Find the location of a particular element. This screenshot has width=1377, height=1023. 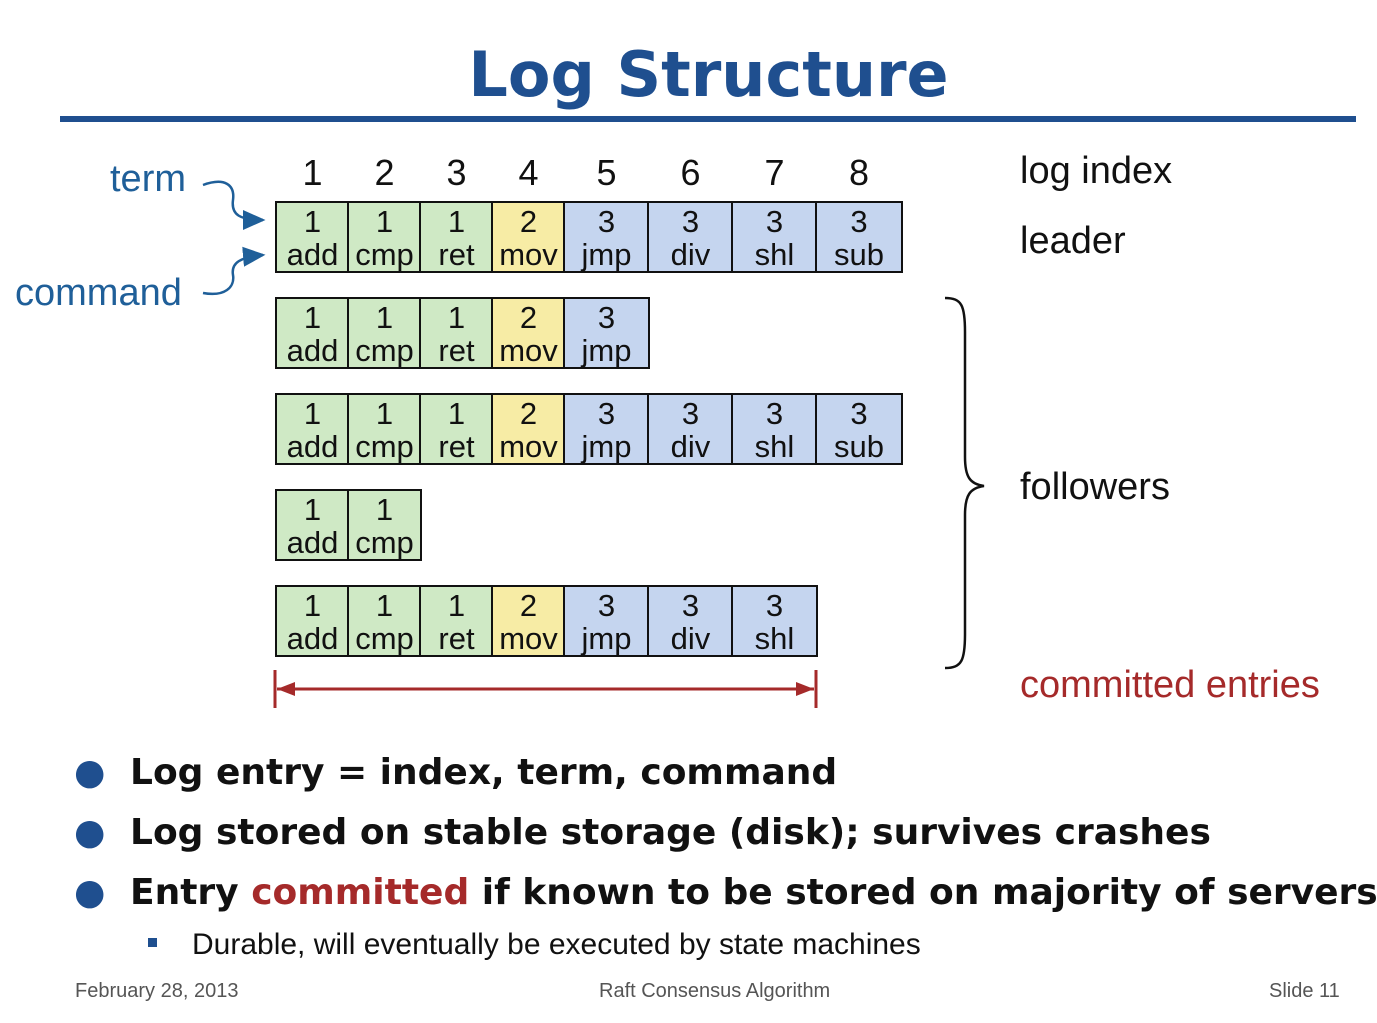

log-index-4: 4 is located at coordinates (528, 172).